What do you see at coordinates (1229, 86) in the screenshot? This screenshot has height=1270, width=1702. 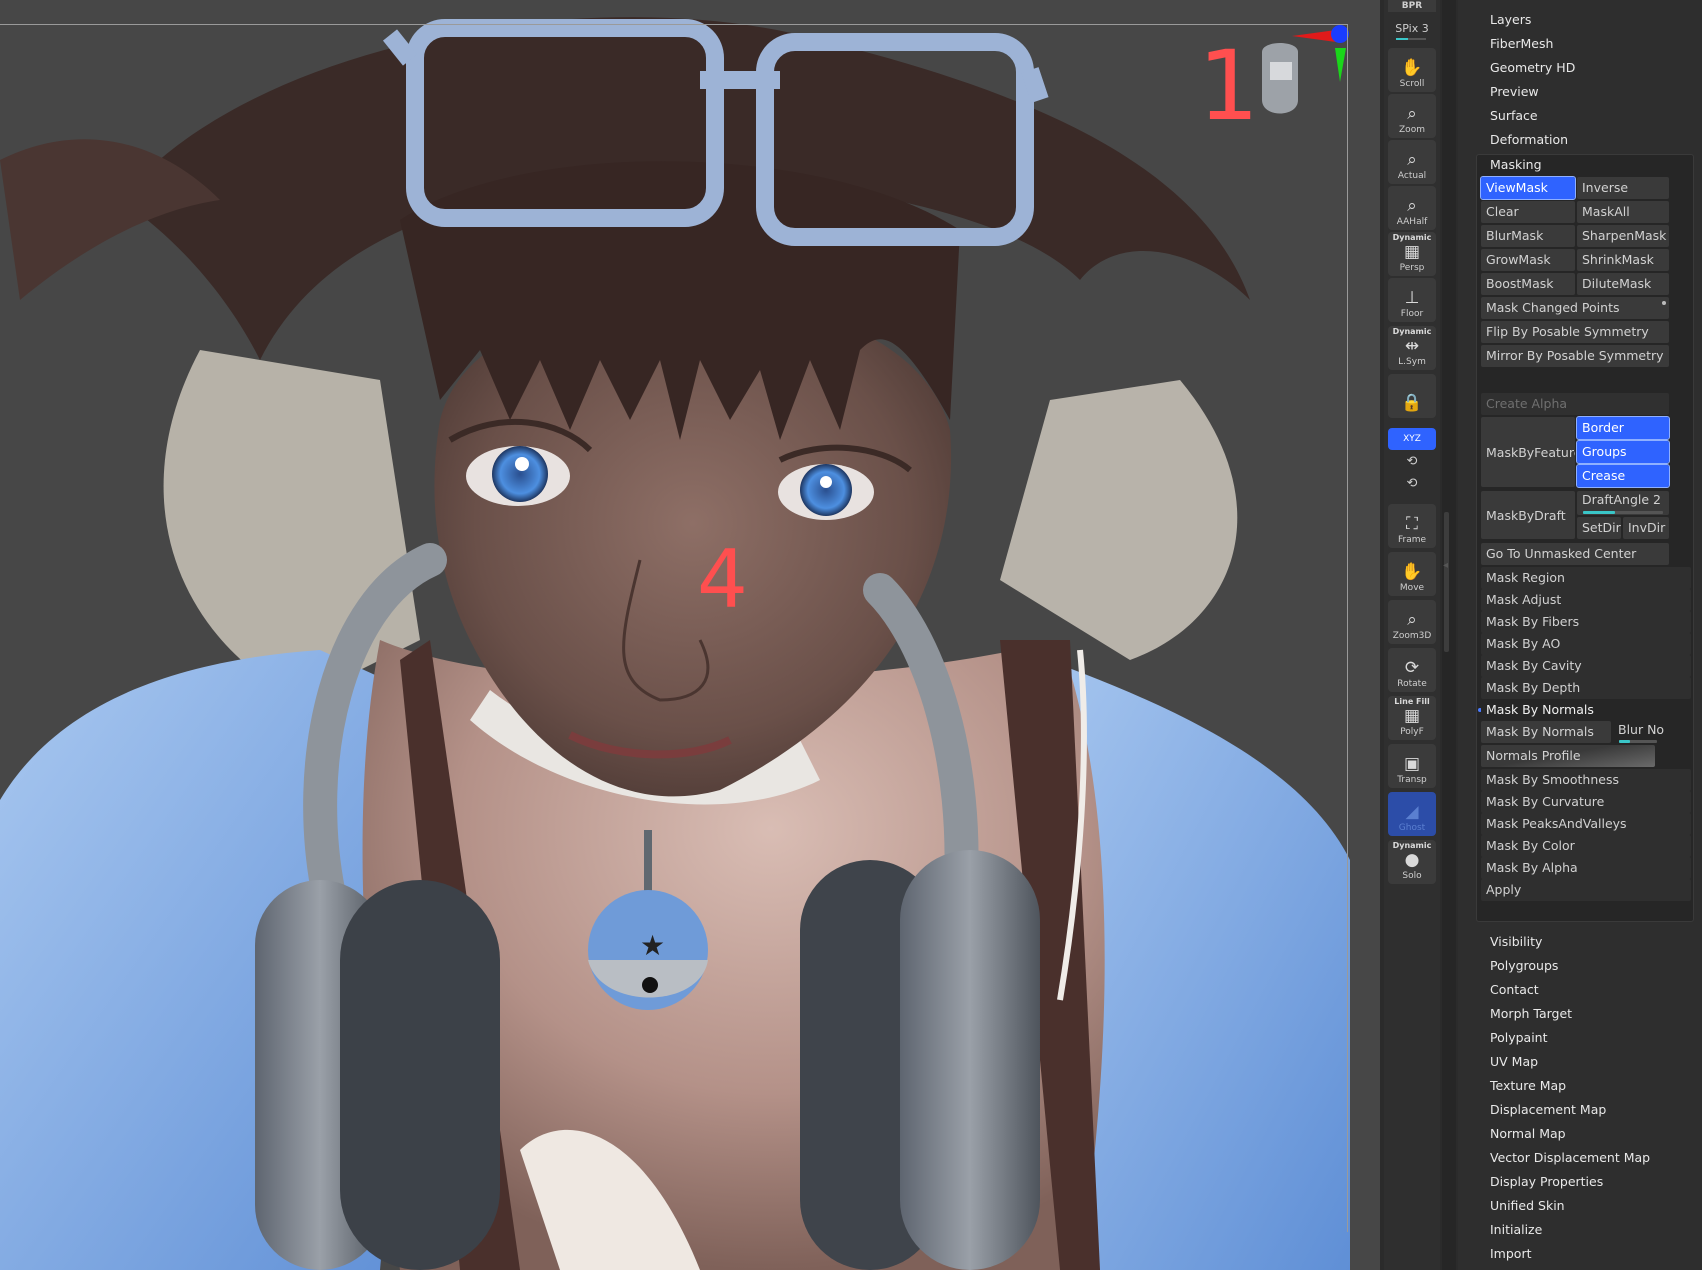 I see `annotation-1: 1` at bounding box center [1229, 86].